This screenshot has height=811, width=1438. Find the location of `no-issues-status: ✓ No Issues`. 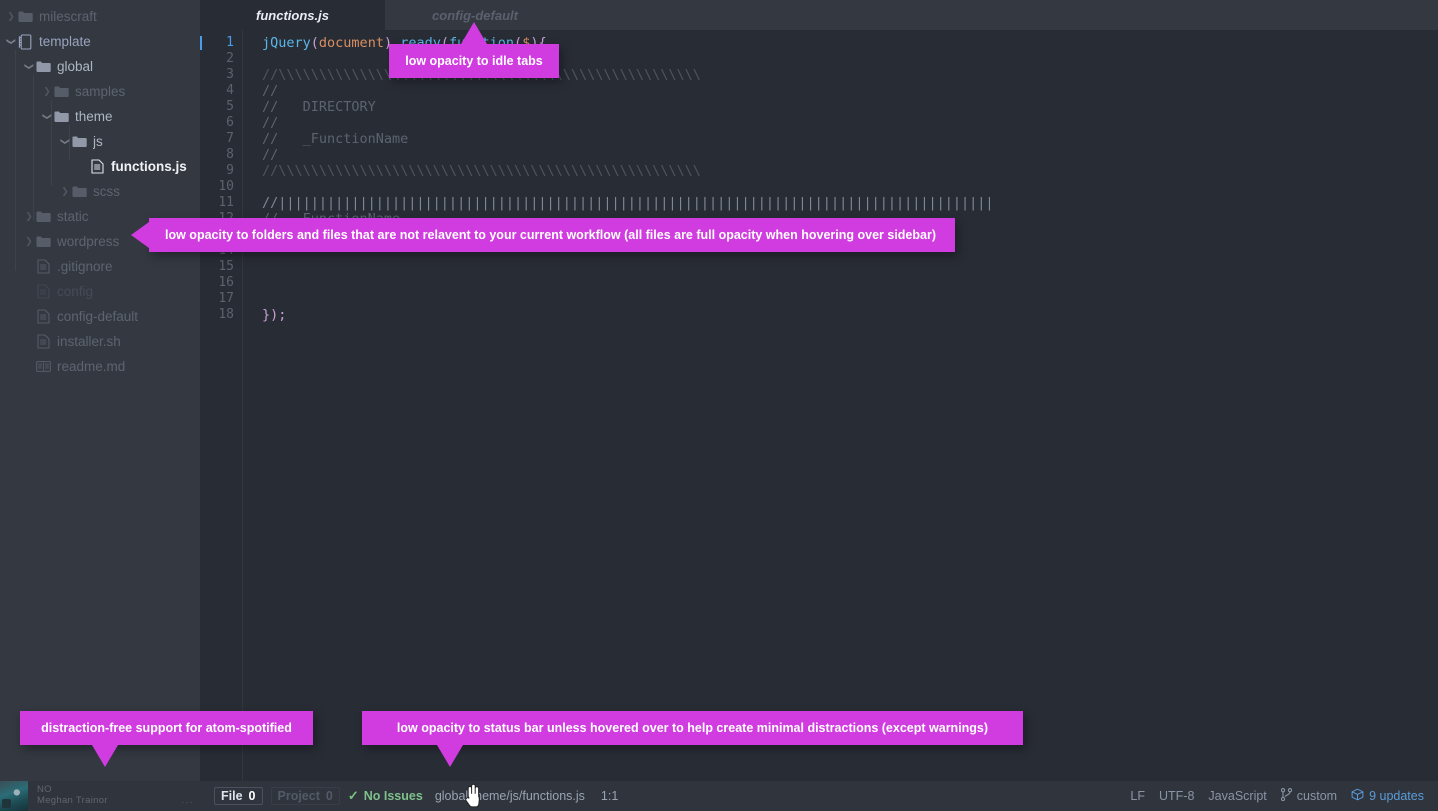

no-issues-status: ✓ No Issues is located at coordinates (385, 796).